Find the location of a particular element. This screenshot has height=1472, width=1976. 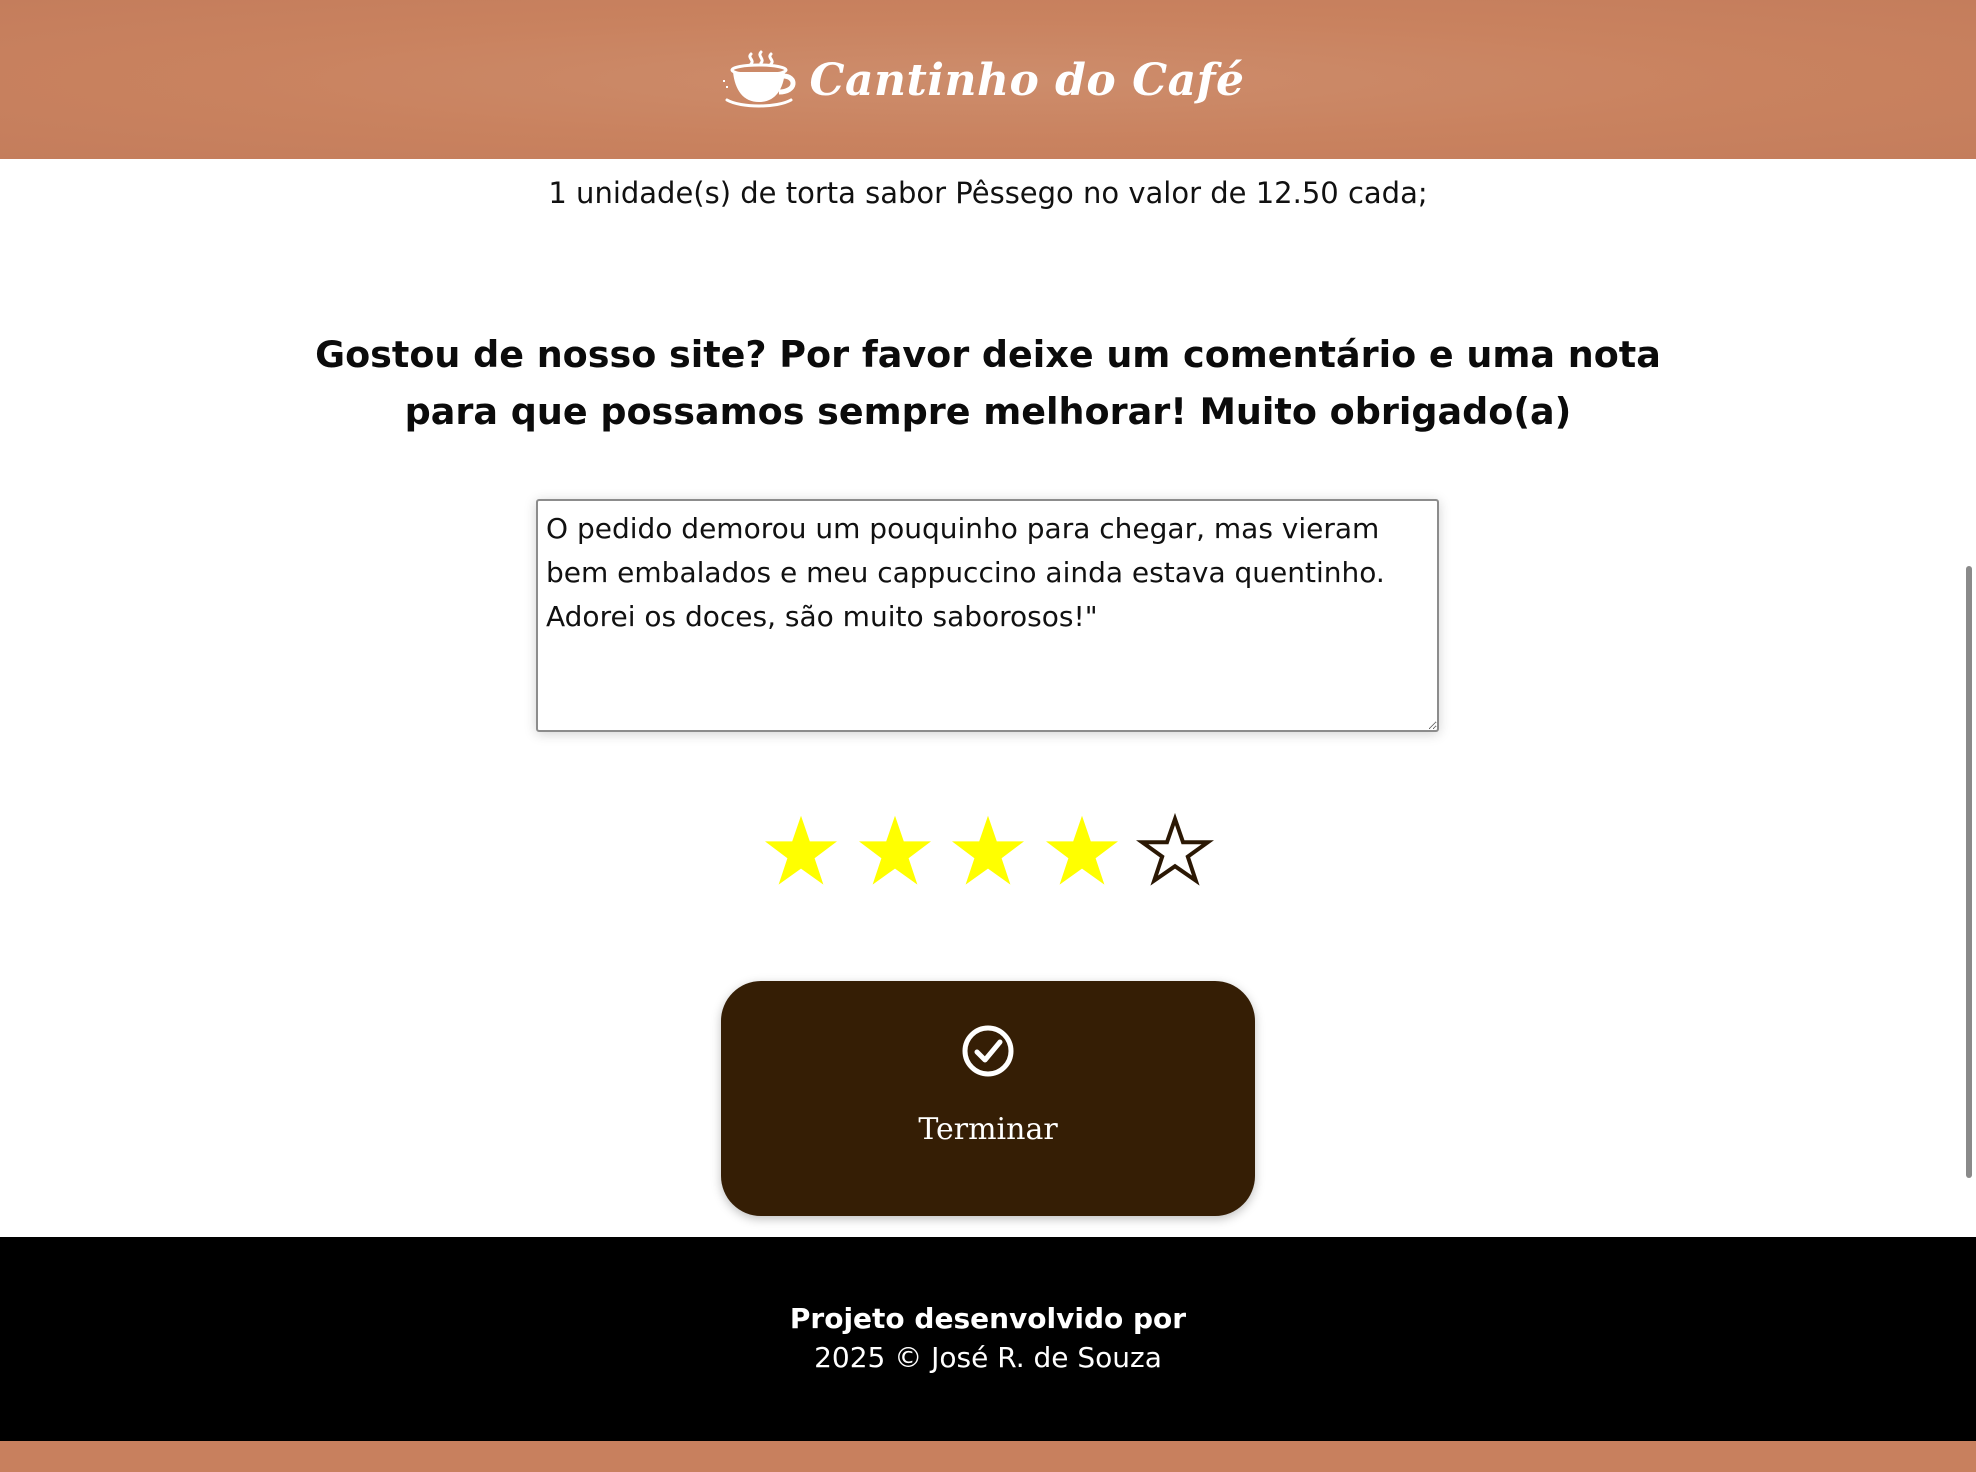

scrollbar-thumb is located at coordinates (1969, 872).